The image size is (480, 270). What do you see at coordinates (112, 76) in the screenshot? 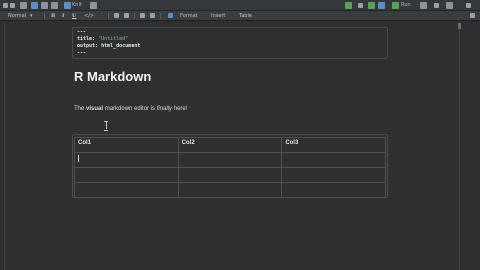
I see `document-heading: R Markdown` at bounding box center [112, 76].